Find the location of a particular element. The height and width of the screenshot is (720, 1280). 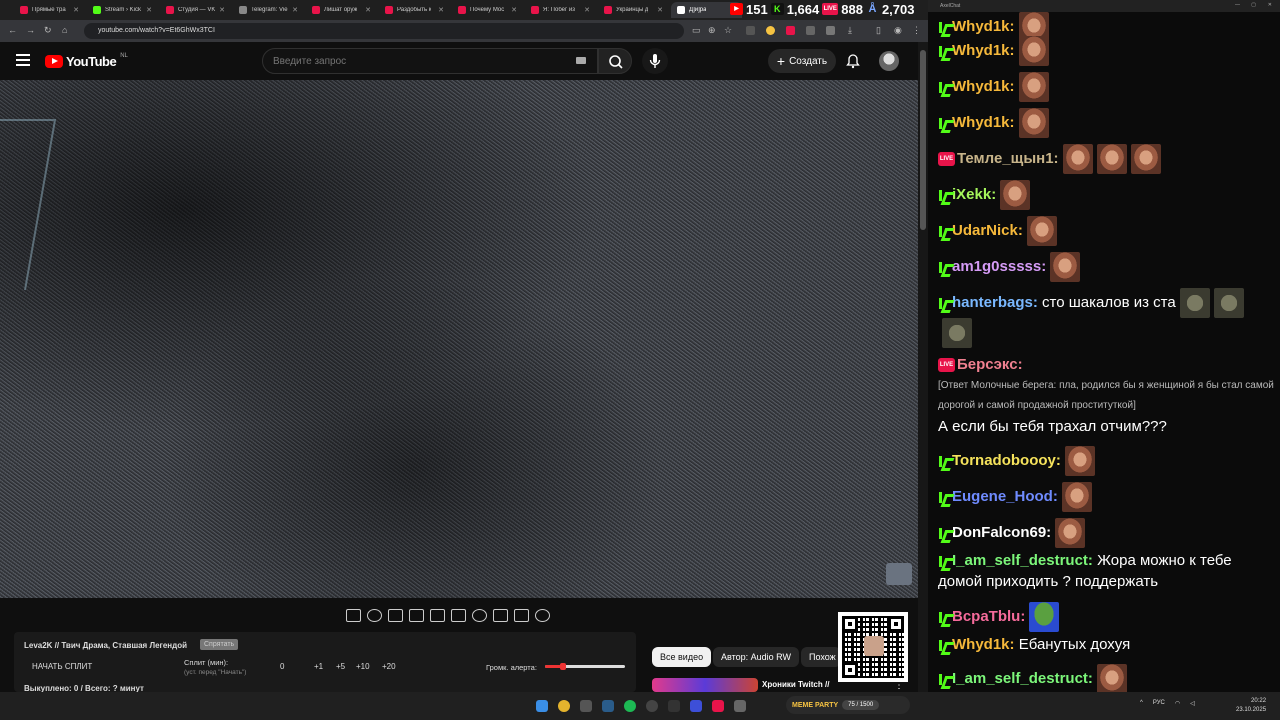

home-icon: ⌂ is located at coordinates (64, 30).